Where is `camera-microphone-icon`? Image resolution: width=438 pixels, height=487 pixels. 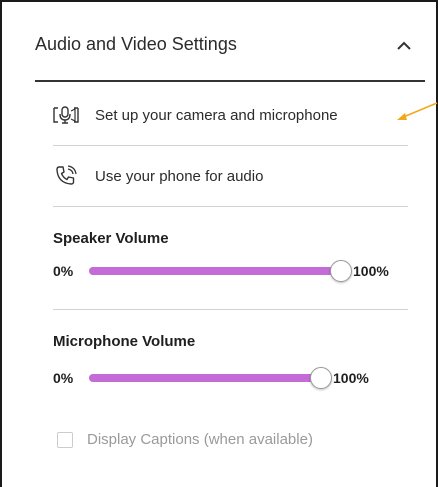
camera-microphone-icon is located at coordinates (66, 115).